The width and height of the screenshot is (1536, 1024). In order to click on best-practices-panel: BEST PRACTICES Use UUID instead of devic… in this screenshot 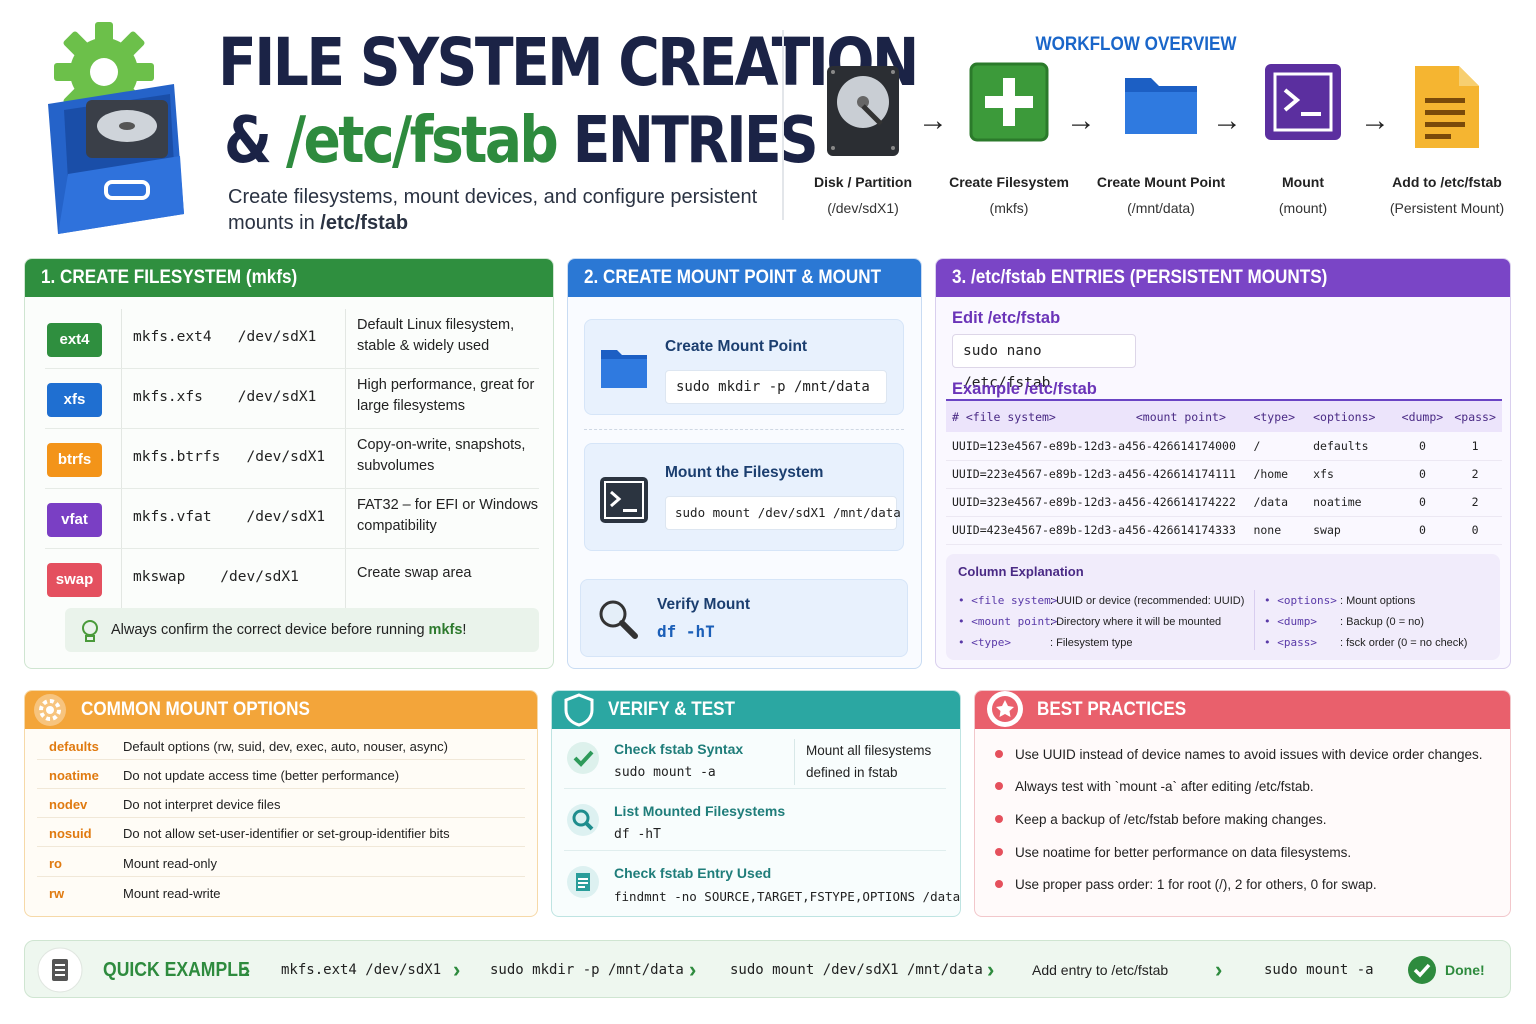, I will do `click(1242, 803)`.